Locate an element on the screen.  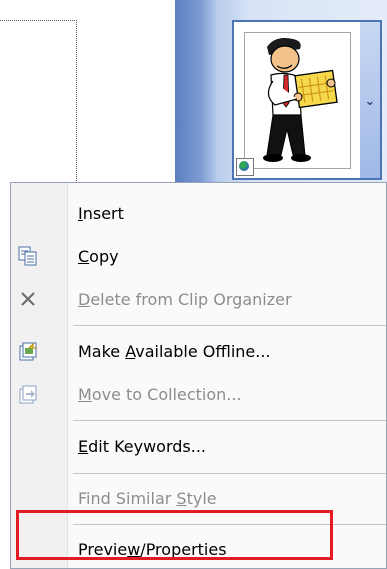
highlight-annotation-box is located at coordinates (174, 535).